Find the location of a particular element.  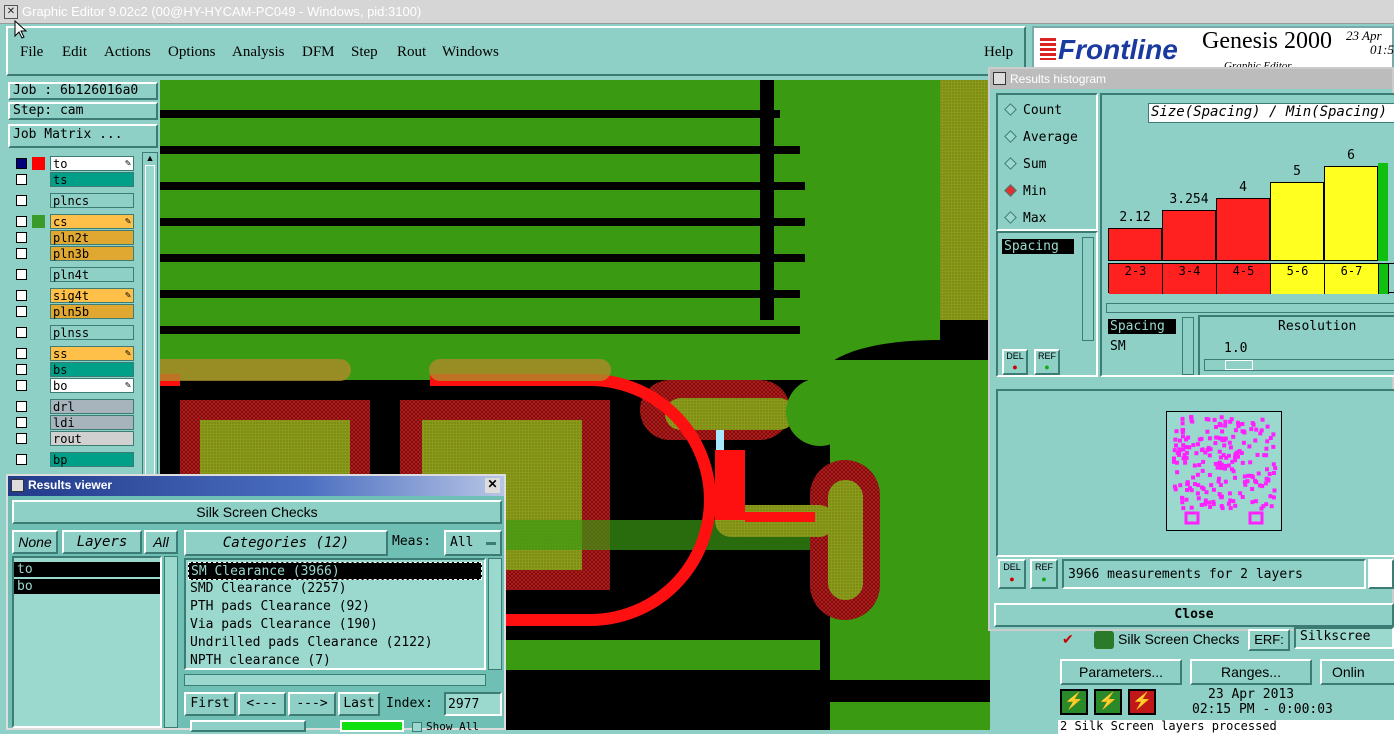

meas-select: All is located at coordinates (473, 543).